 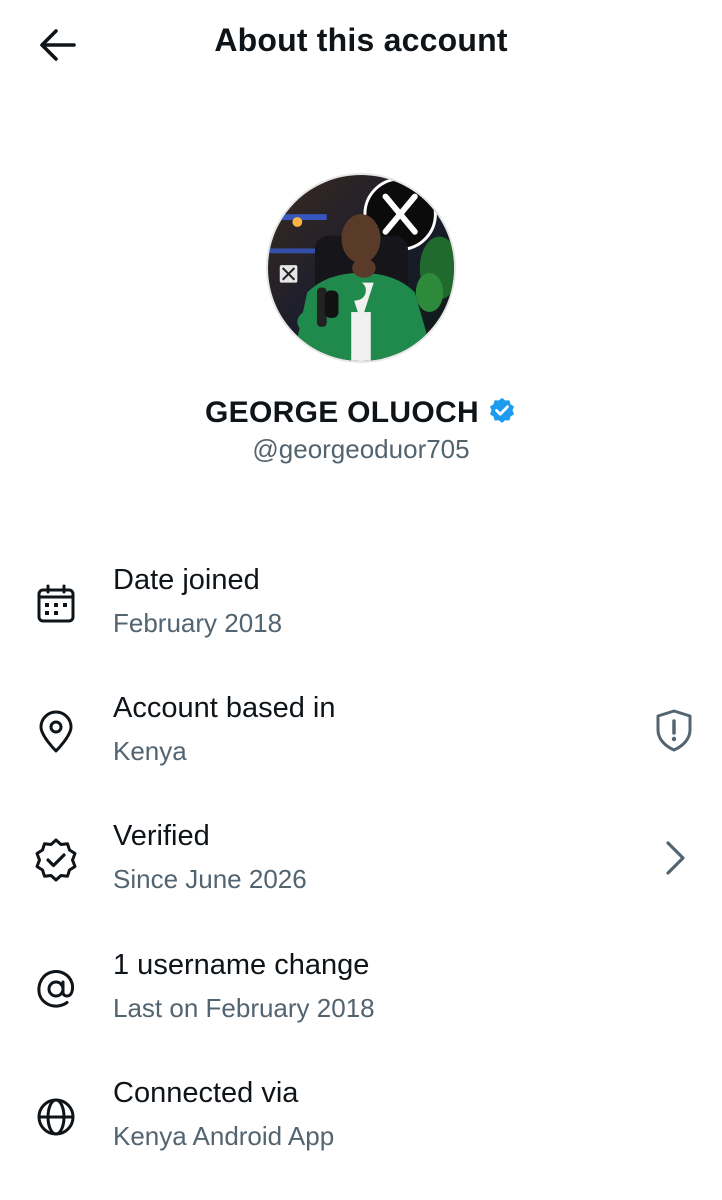 I want to click on shield-alert-icon, so click(x=674, y=730).